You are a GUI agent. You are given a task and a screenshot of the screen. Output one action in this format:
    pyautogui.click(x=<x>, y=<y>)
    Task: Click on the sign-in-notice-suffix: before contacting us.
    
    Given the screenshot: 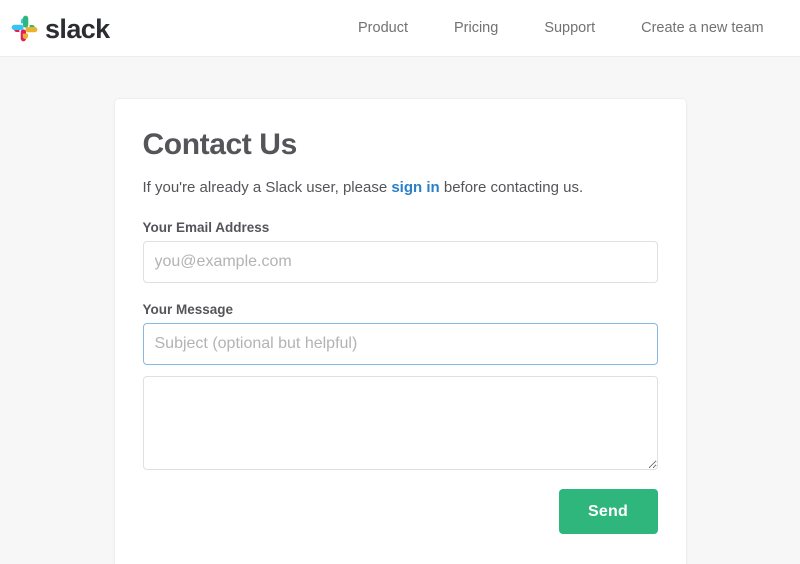 What is the action you would take?
    pyautogui.click(x=511, y=187)
    